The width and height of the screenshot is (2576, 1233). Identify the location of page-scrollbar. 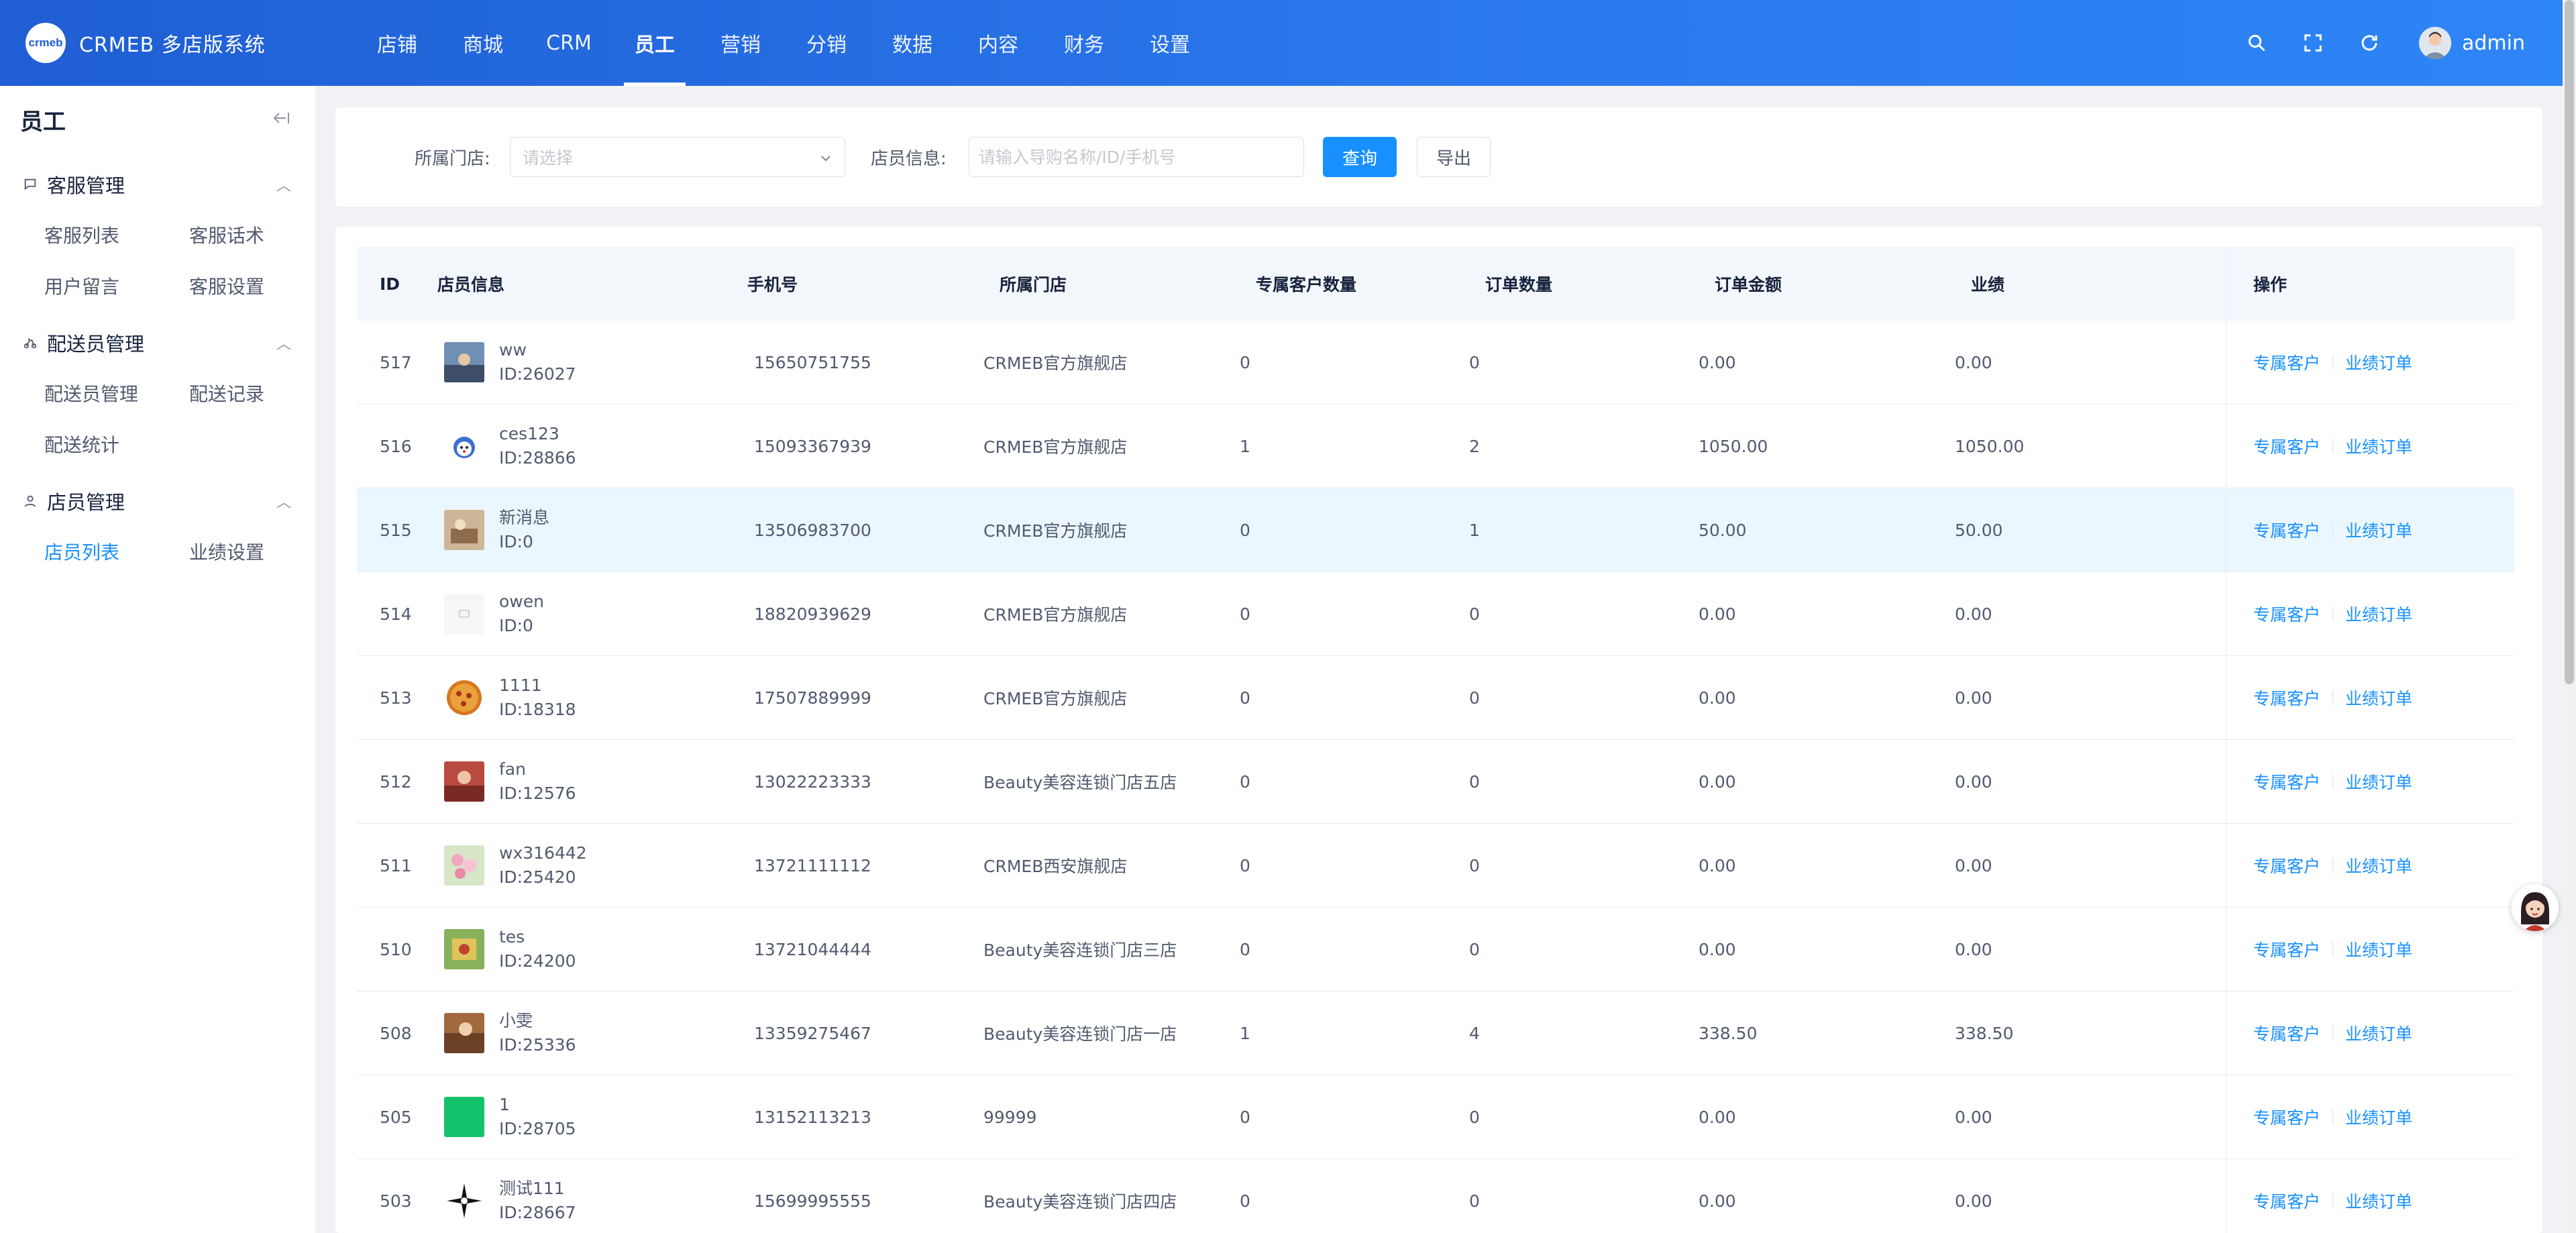
(2569, 616).